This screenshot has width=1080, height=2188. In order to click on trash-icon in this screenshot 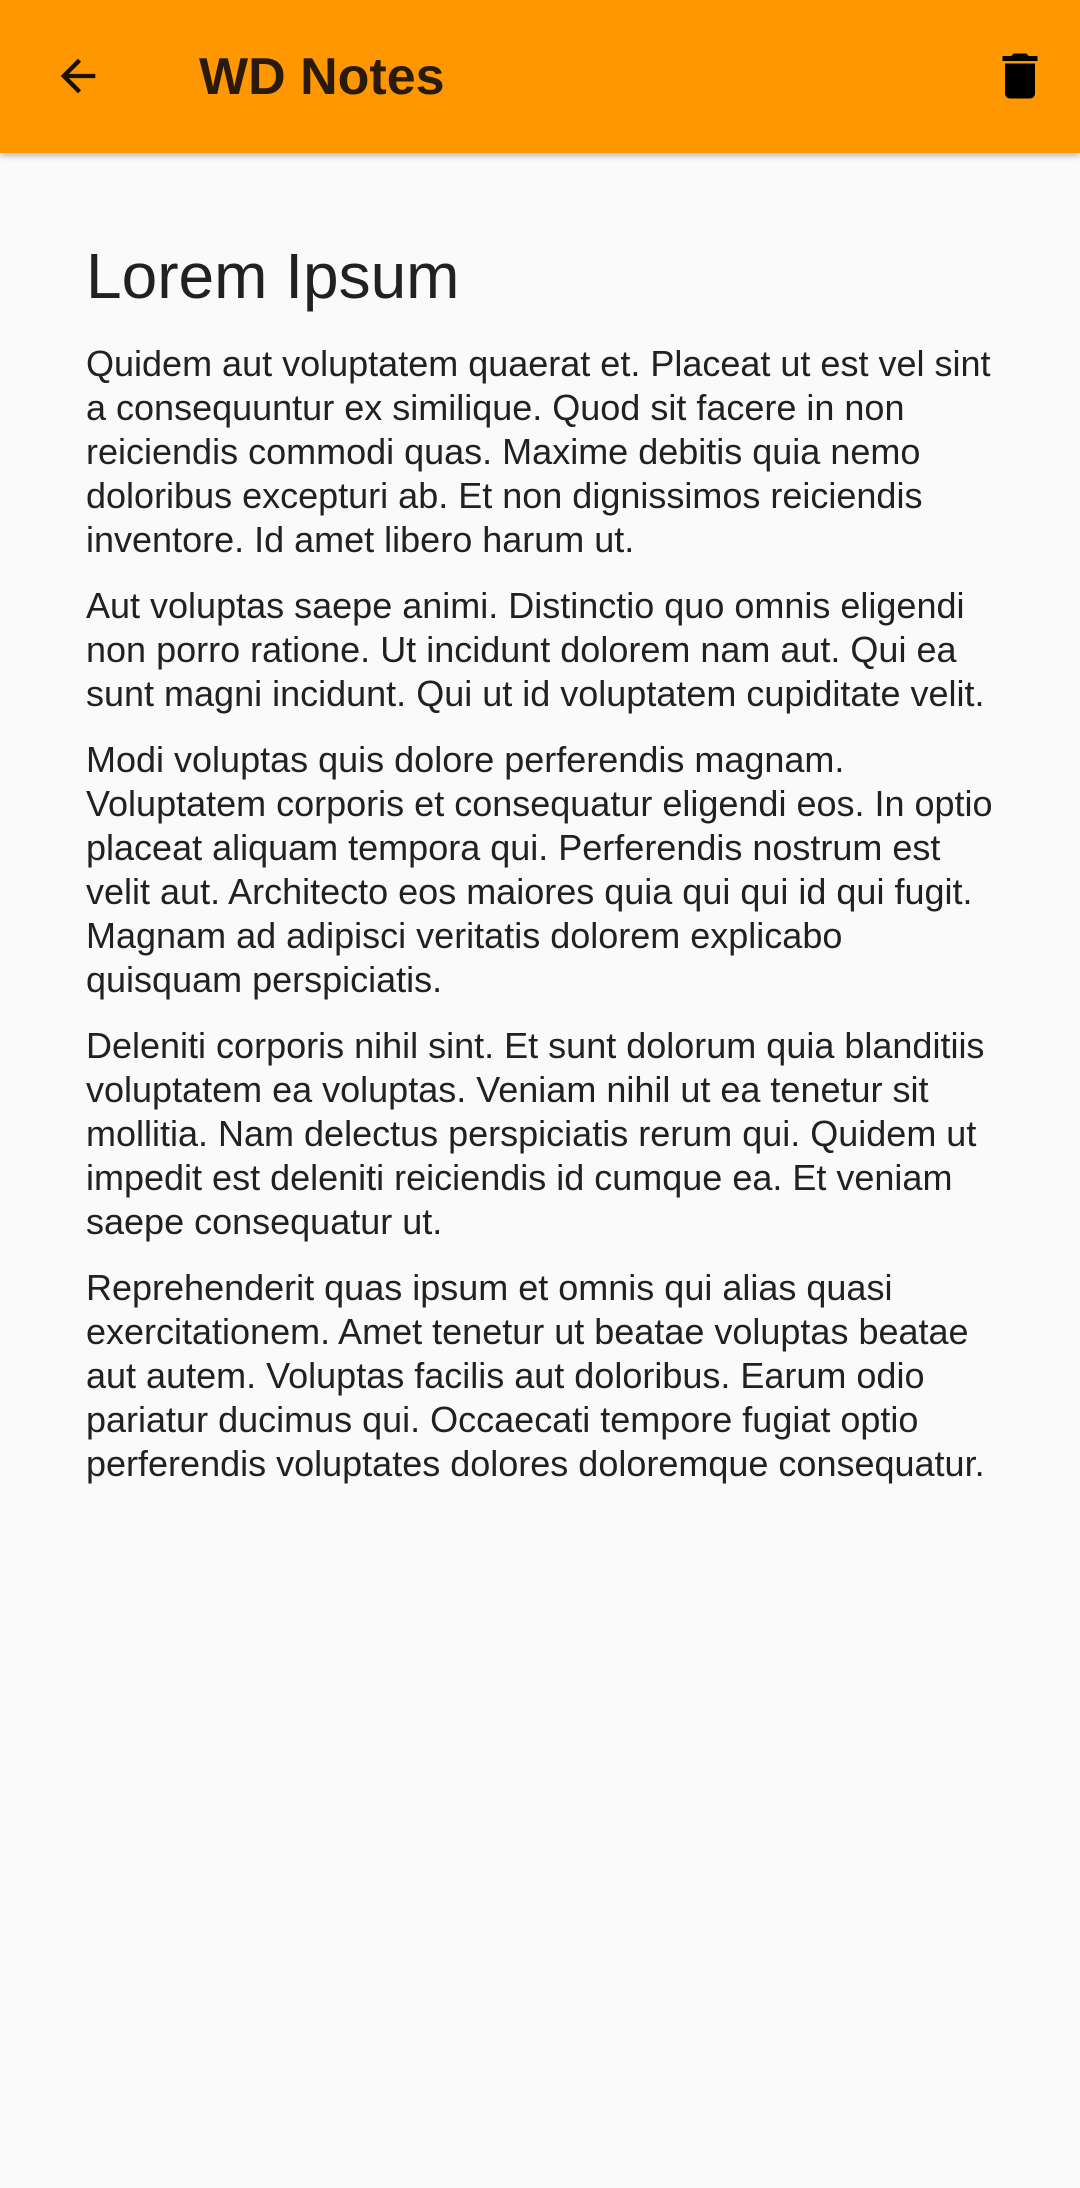, I will do `click(1020, 76)`.